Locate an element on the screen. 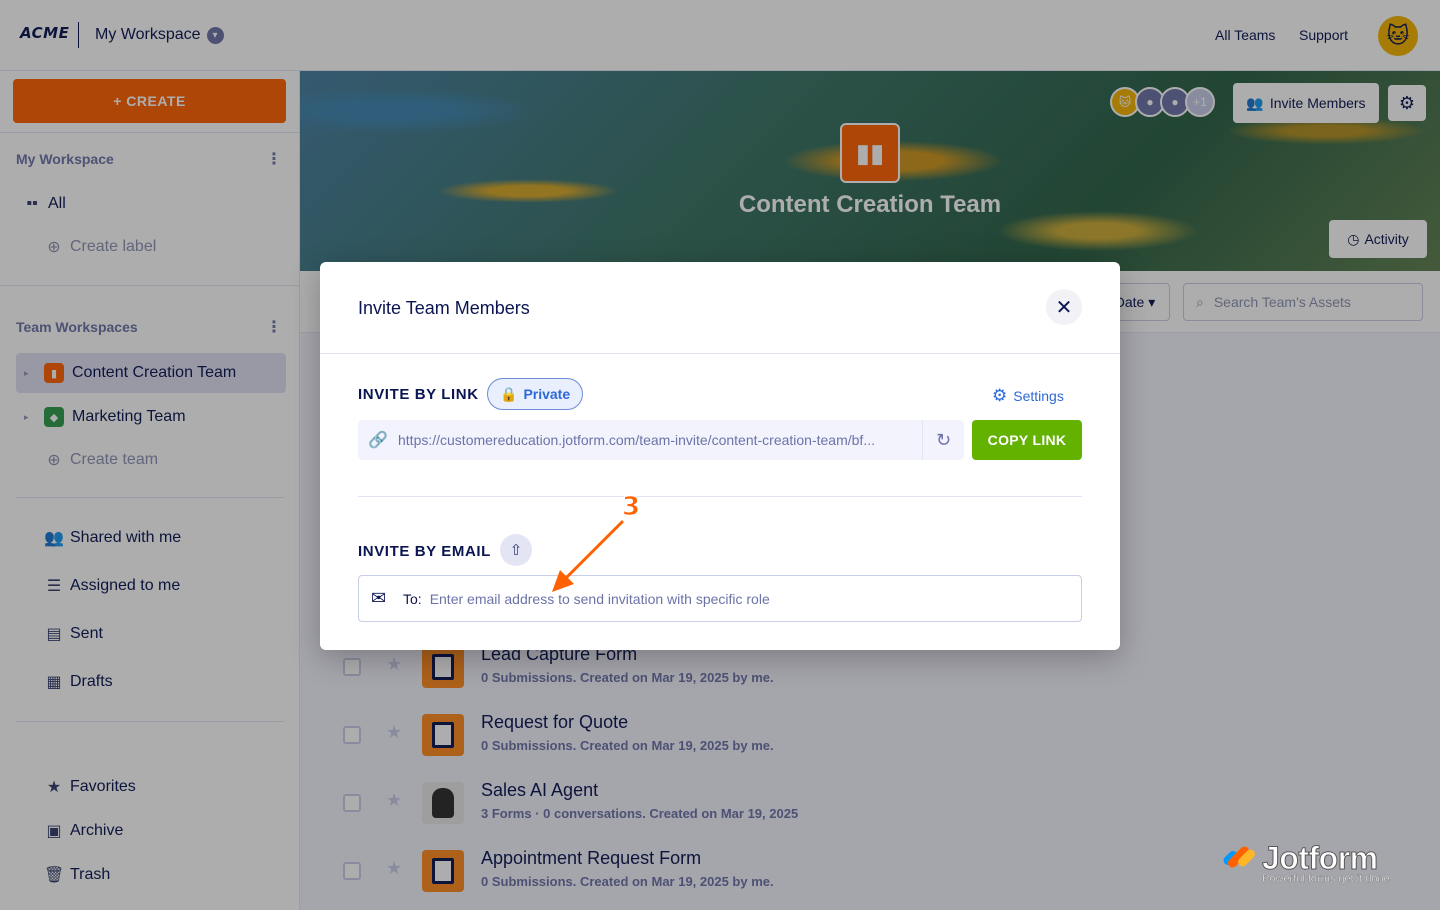 The height and width of the screenshot is (910, 1440). jotform-watermark: Jotform Powerful forms get it done is located at coordinates (1305, 862).